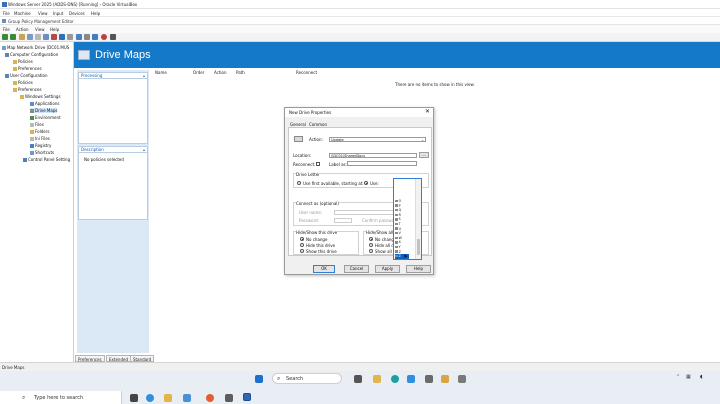 This screenshot has width=720, height=404. Describe the element at coordinates (366, 183) in the screenshot. I see `use-radio` at that location.